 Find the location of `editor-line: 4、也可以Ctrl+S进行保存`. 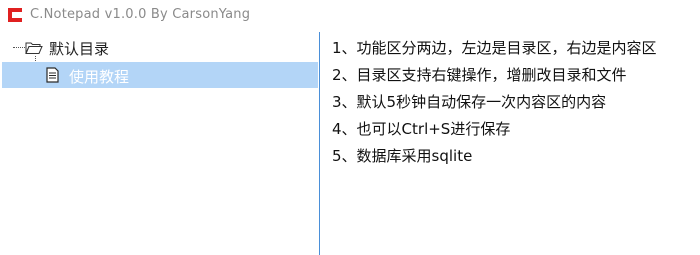

editor-line: 4、也可以Ctrl+S进行保存 is located at coordinates (421, 129).